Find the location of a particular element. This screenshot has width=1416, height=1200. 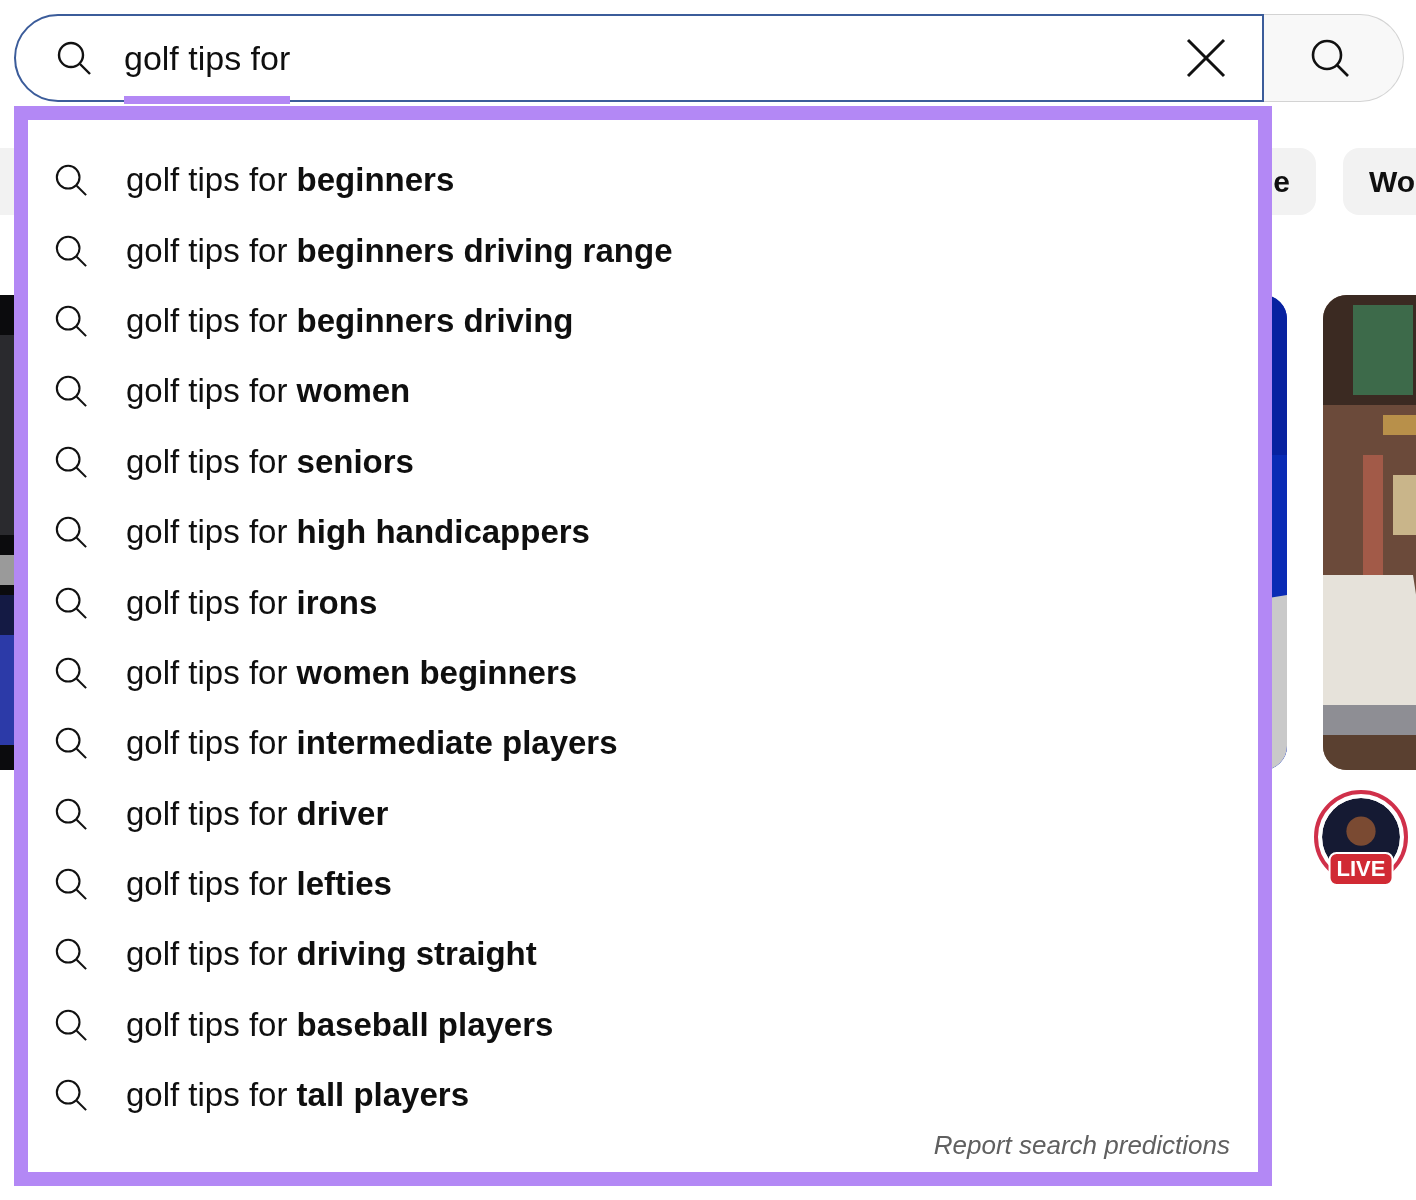

suggestion-item: golf tips for irons is located at coordinates (643, 602).